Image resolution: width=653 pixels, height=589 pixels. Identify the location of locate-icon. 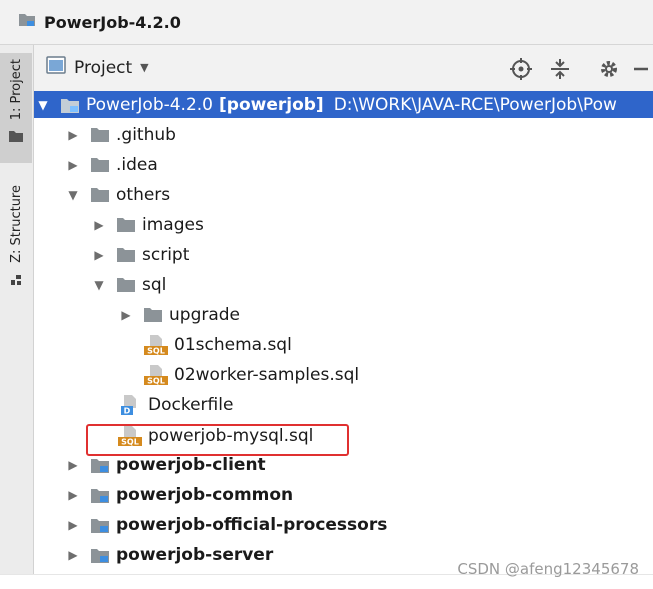
(521, 71).